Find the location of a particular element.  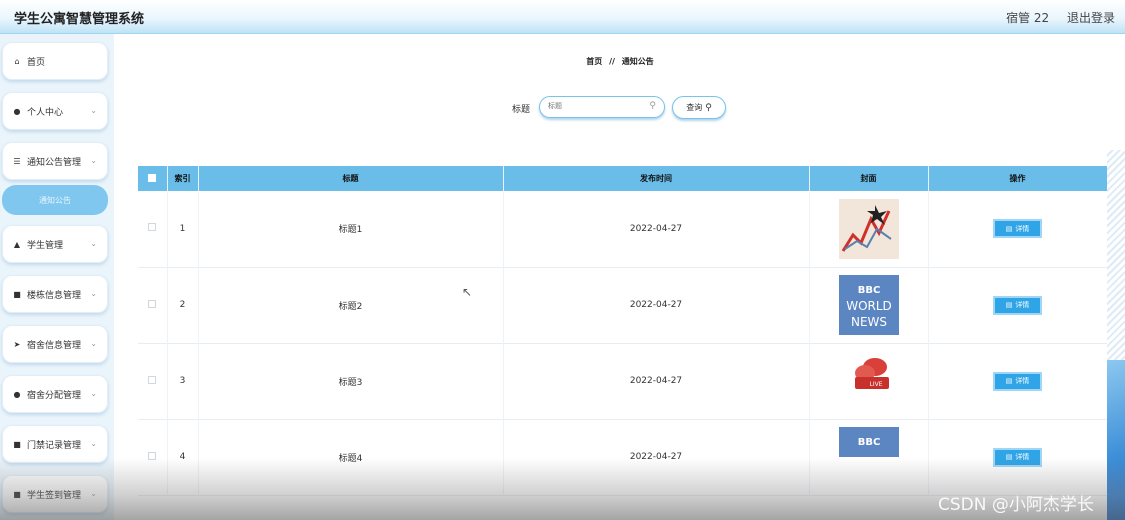

cover-world-text: WORLD is located at coordinates (869, 306).